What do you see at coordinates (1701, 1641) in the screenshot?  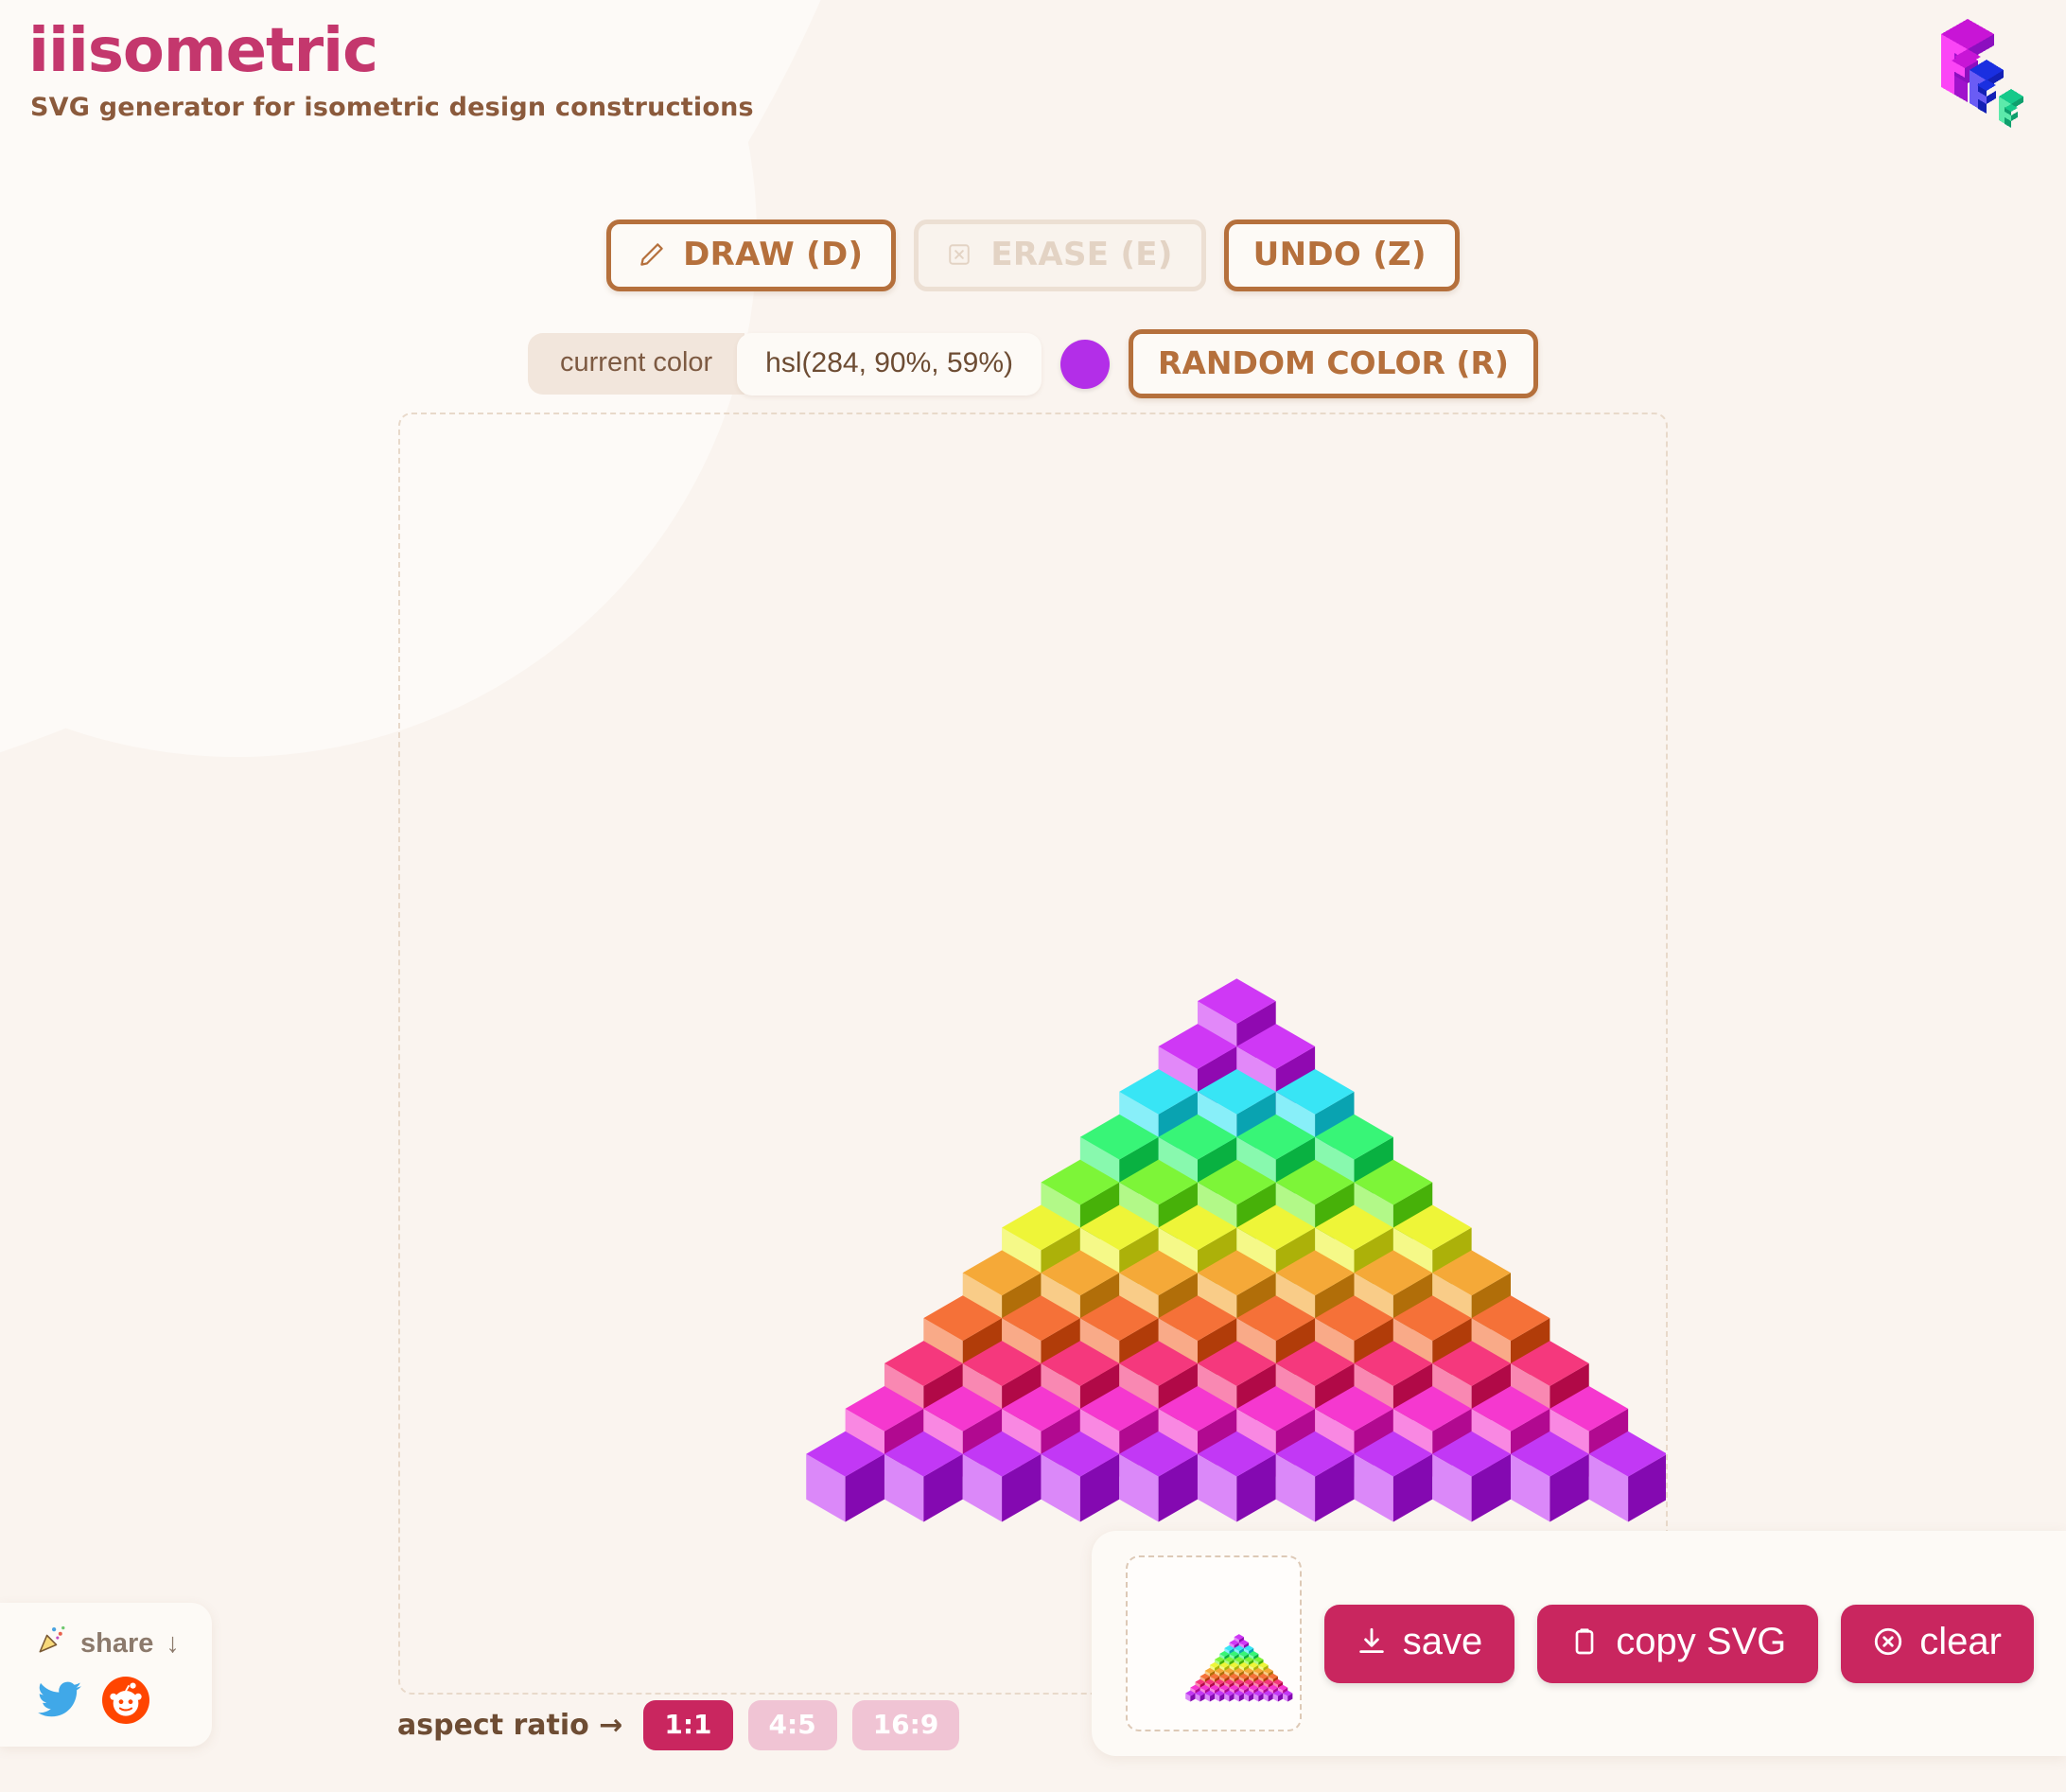 I see `copy-svg-button-label: copy SVG` at bounding box center [1701, 1641].